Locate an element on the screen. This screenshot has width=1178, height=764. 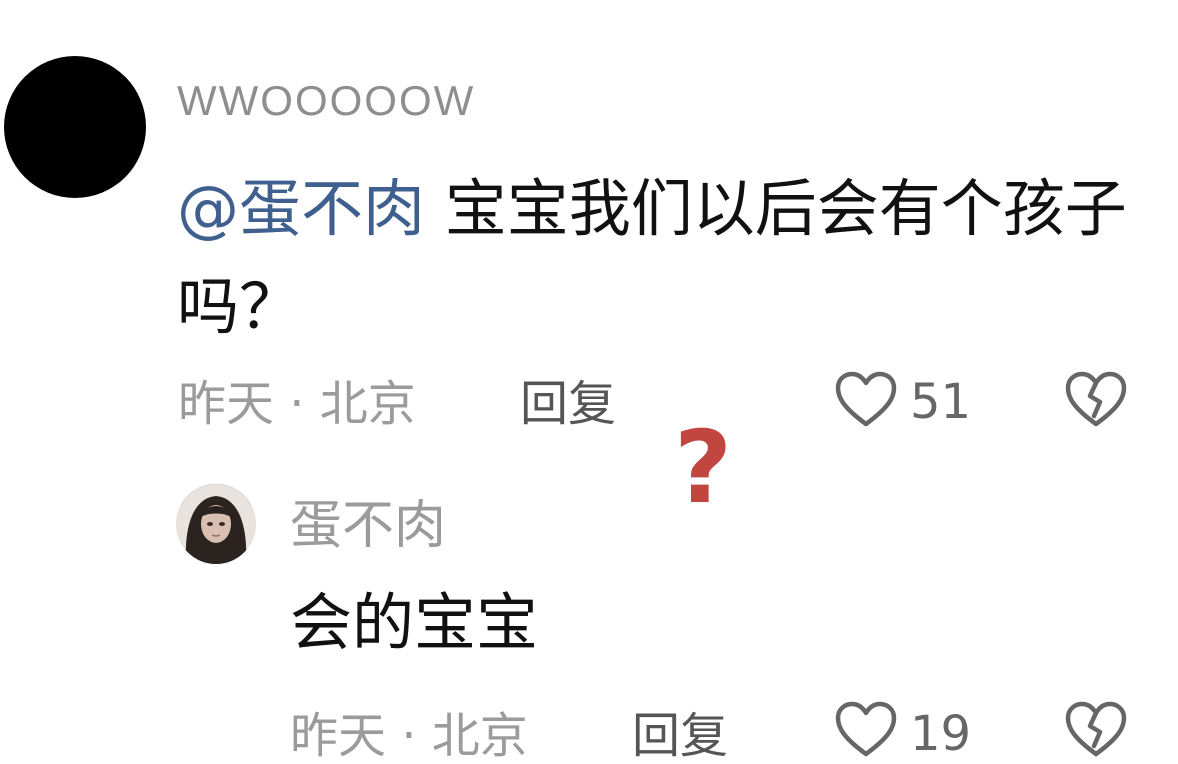
username: WWOOOOOW is located at coordinates (326, 101).